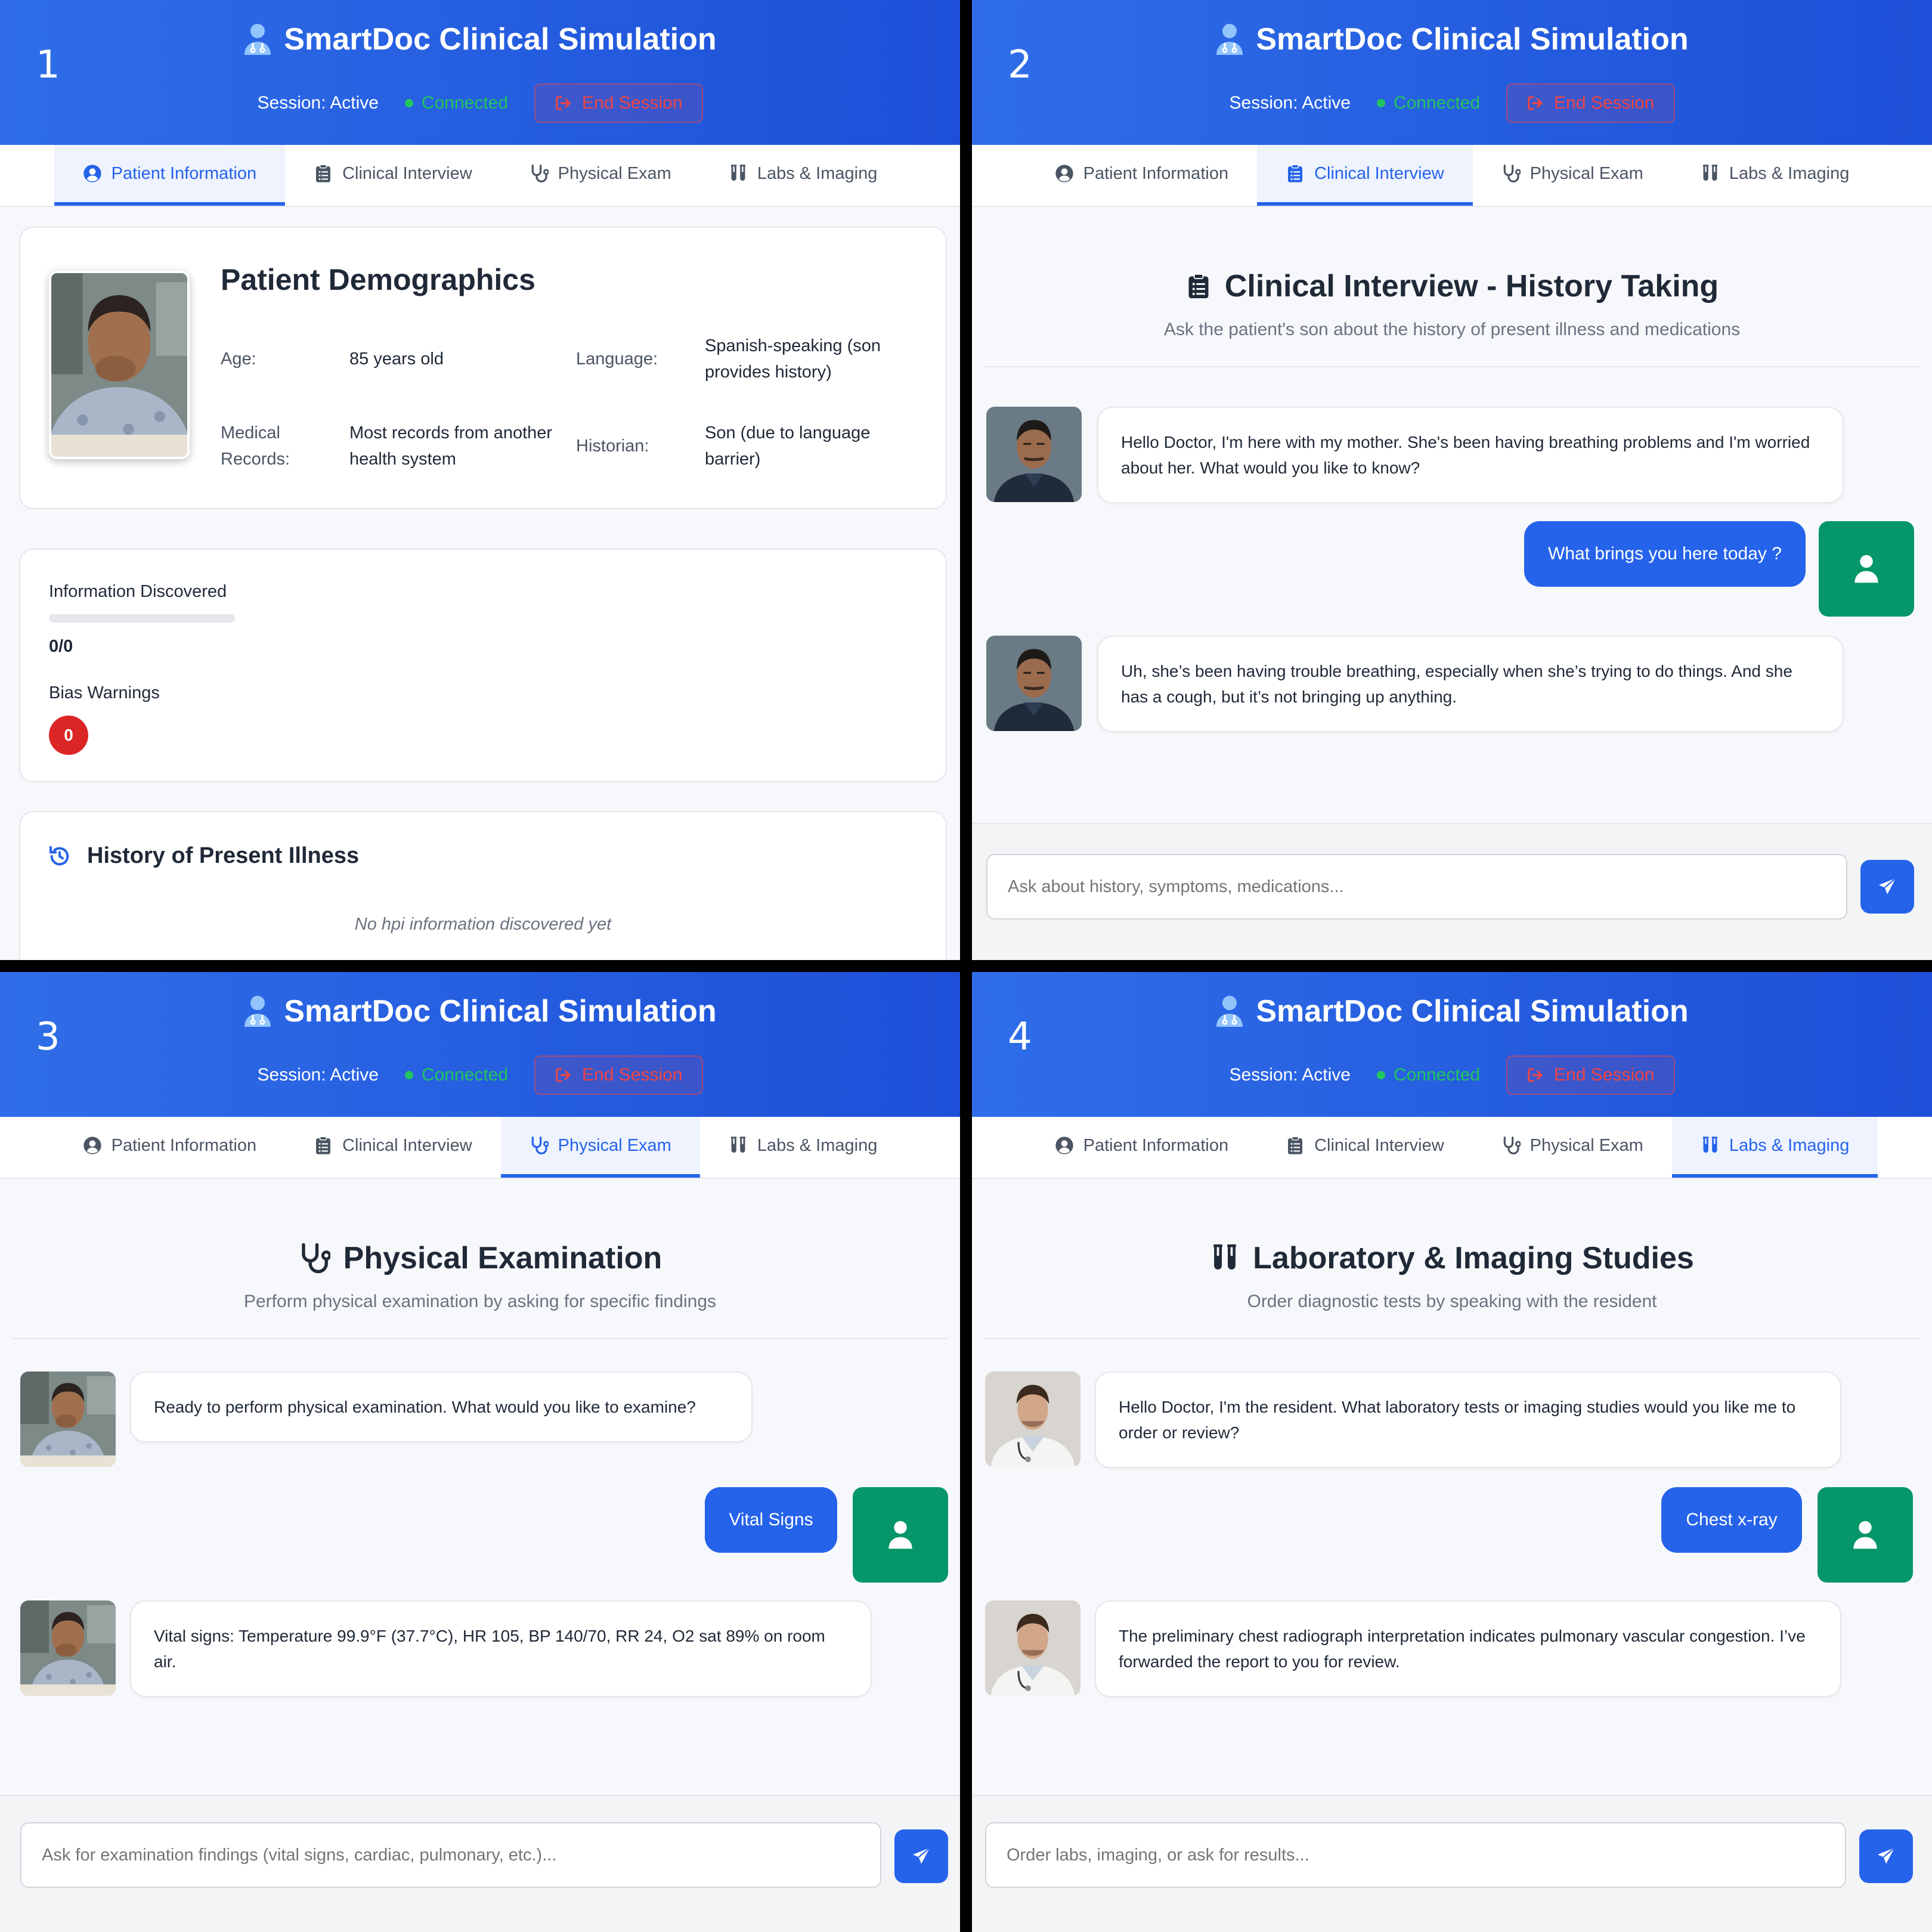 This screenshot has width=1932, height=1932. Describe the element at coordinates (1473, 1258) in the screenshot. I see `chat-title-text: Laboratory & Imaging Studies` at that location.